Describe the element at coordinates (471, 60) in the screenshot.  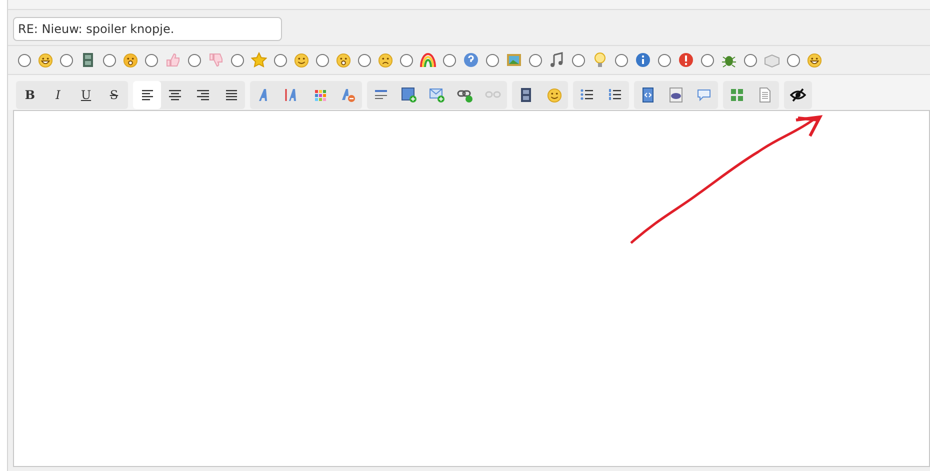
I see `question-icon` at that location.